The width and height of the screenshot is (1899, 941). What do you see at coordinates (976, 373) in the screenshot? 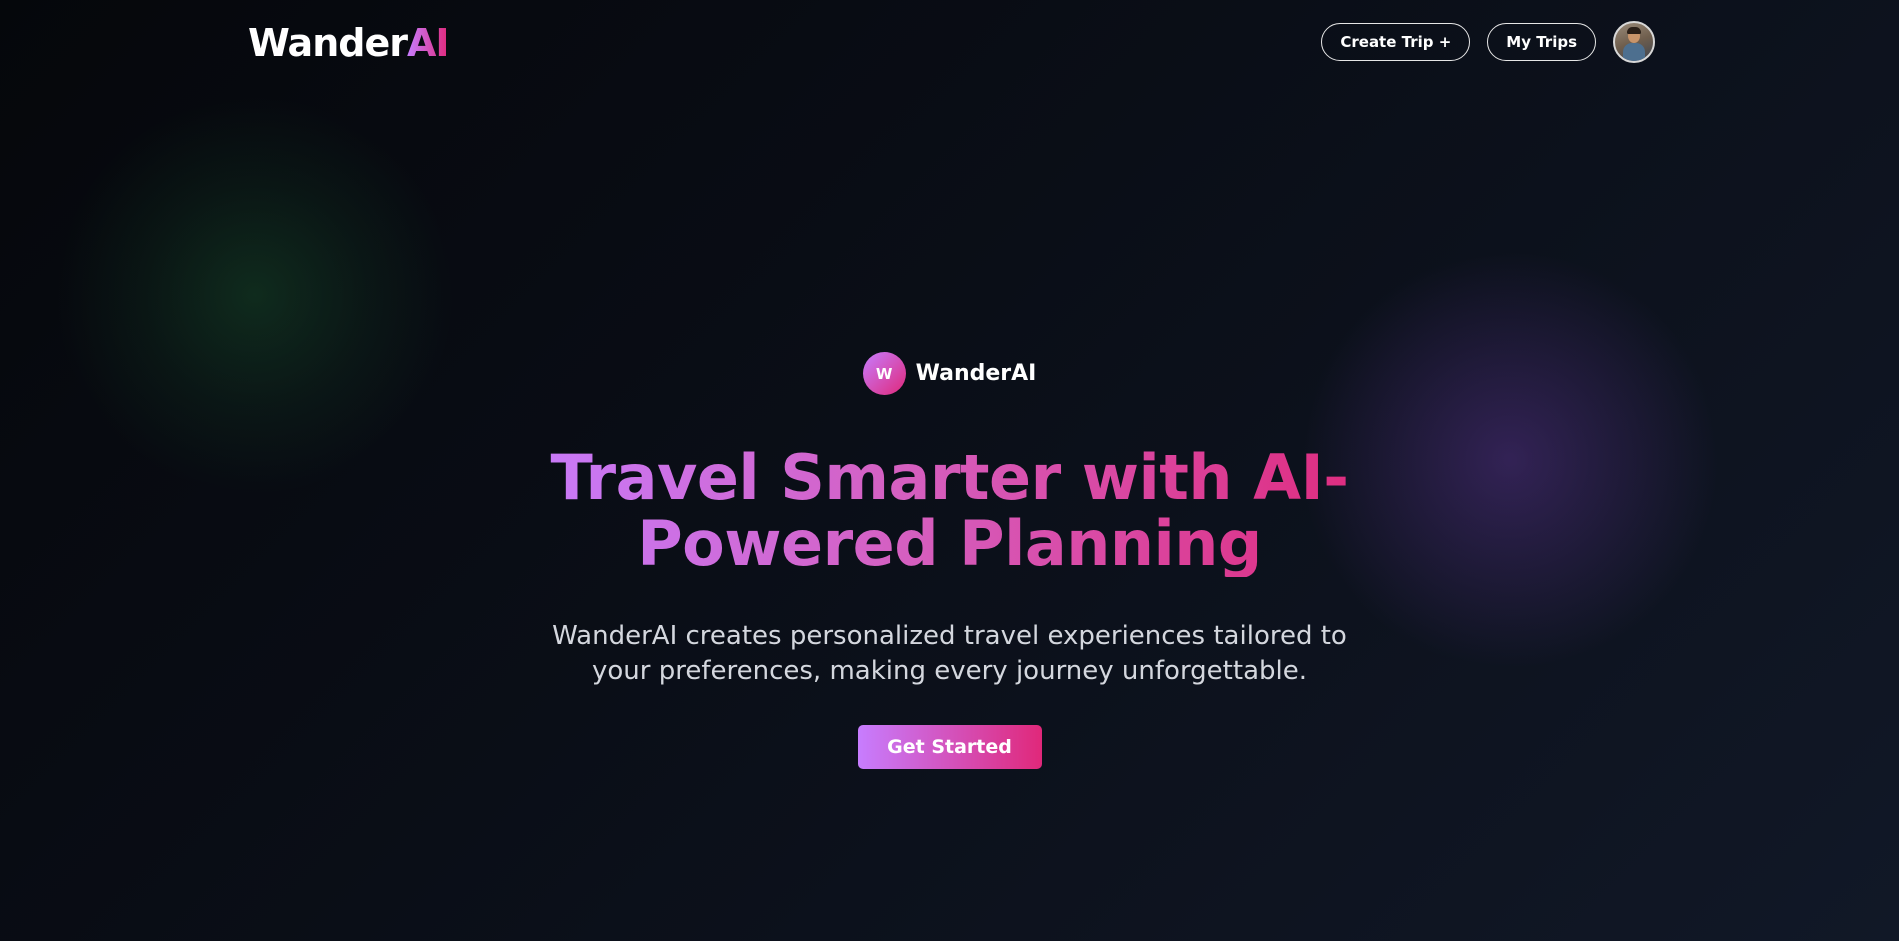
I see `brand-badge-text: WanderAI` at bounding box center [976, 373].